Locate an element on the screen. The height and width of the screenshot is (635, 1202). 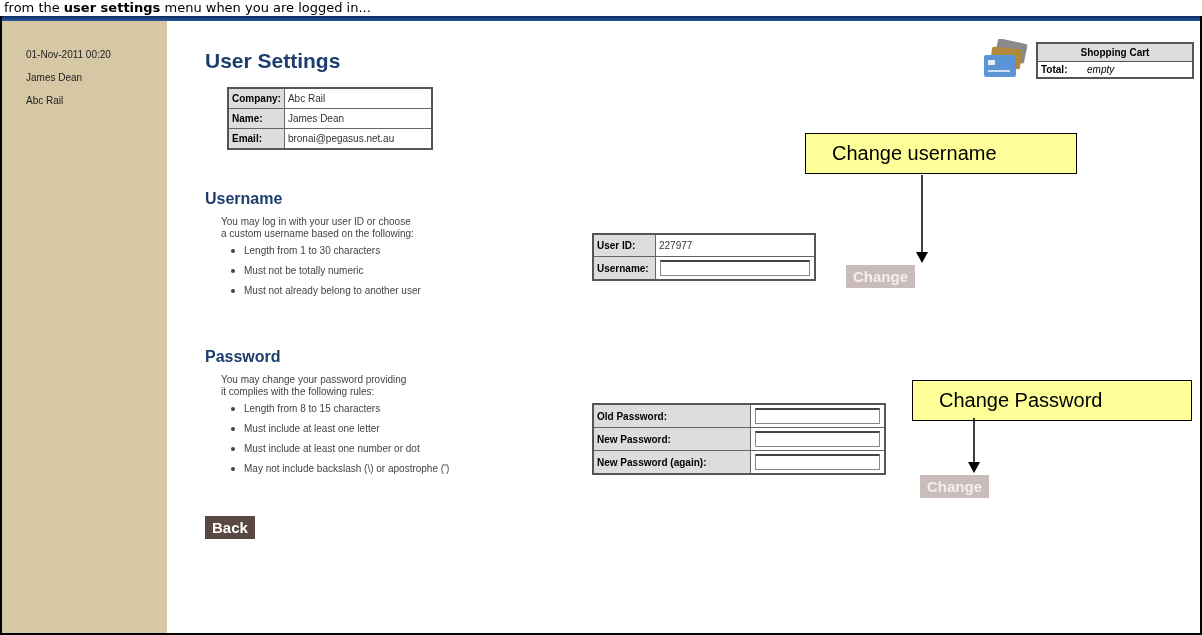
rule-item: Must not be totally numeric is located at coordinates (304, 271).